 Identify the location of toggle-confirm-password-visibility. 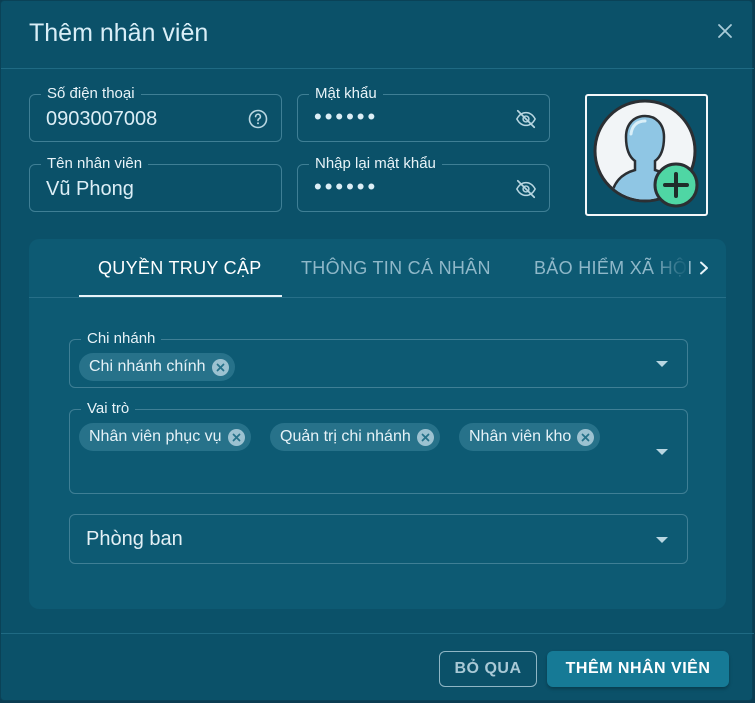
(526, 189).